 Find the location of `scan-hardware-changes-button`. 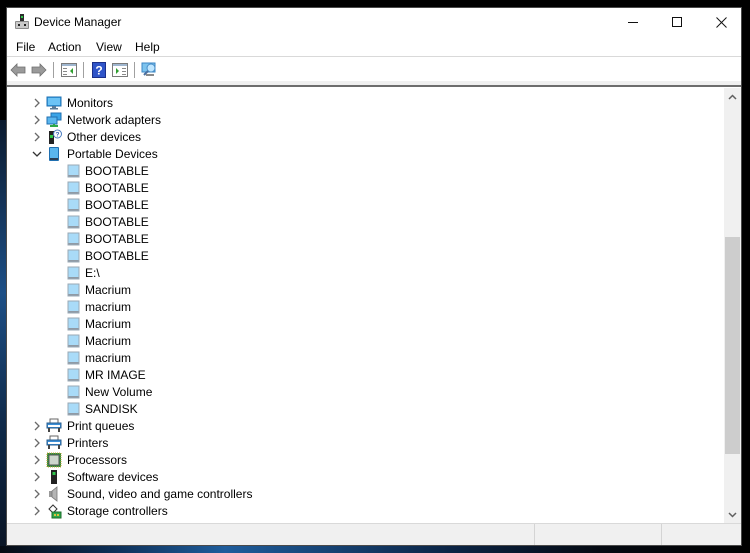

scan-hardware-changes-button is located at coordinates (150, 70).